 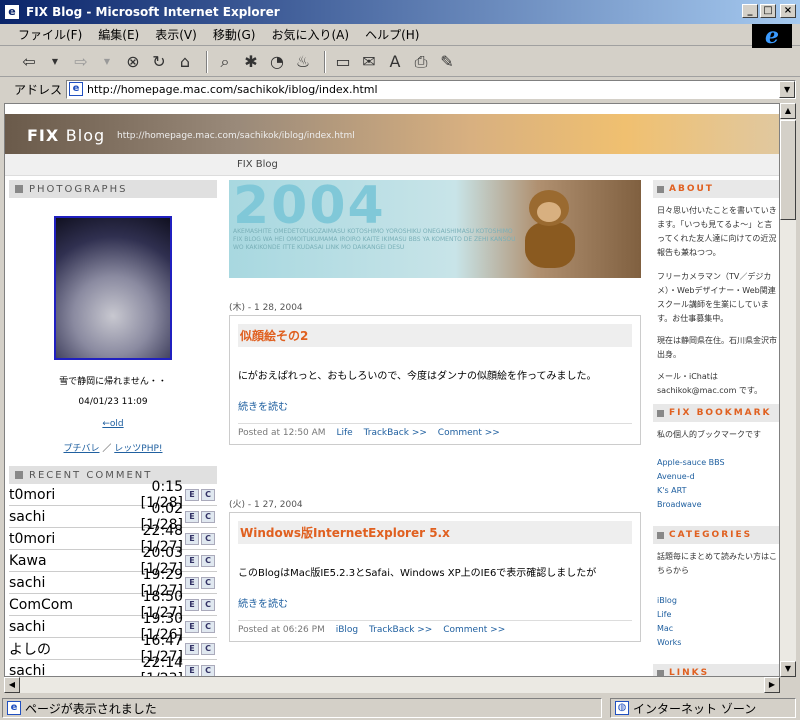 I want to click on post-category-link: iBlog, so click(x=347, y=630).